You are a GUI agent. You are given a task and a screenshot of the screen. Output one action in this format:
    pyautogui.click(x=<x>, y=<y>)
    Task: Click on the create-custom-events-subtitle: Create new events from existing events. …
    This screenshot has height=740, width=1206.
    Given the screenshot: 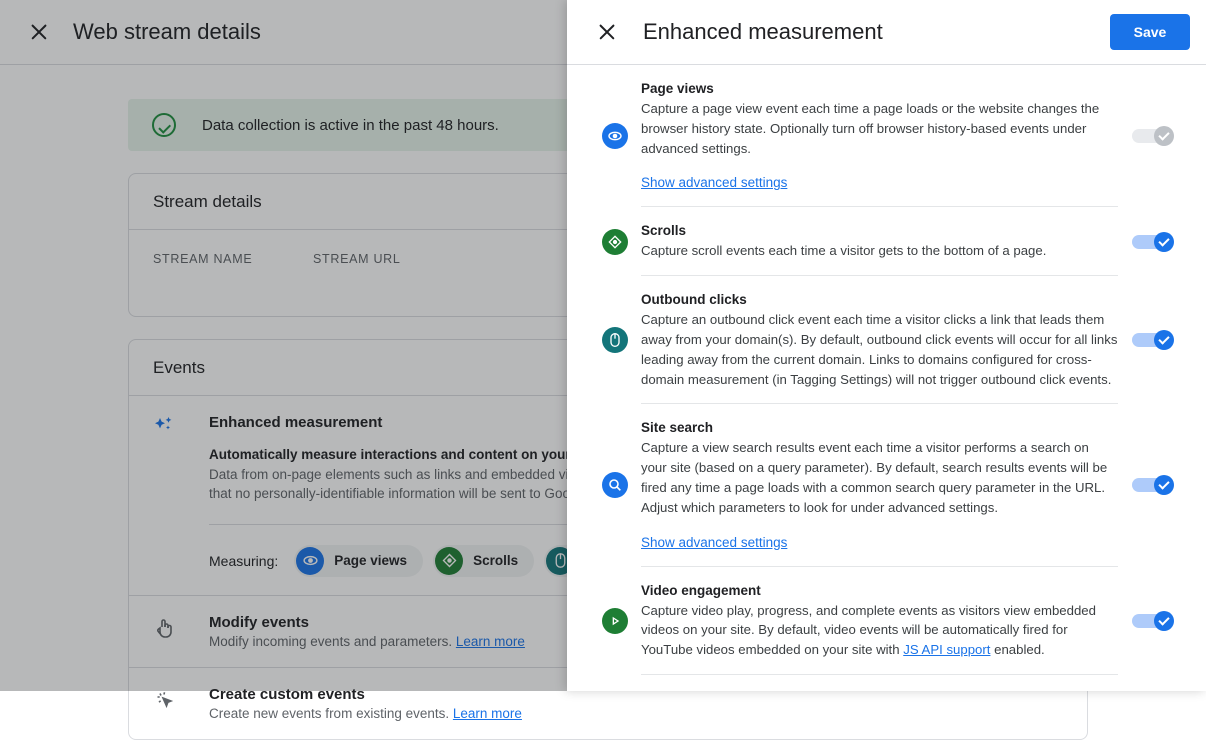 What is the action you would take?
    pyautogui.click(x=636, y=713)
    